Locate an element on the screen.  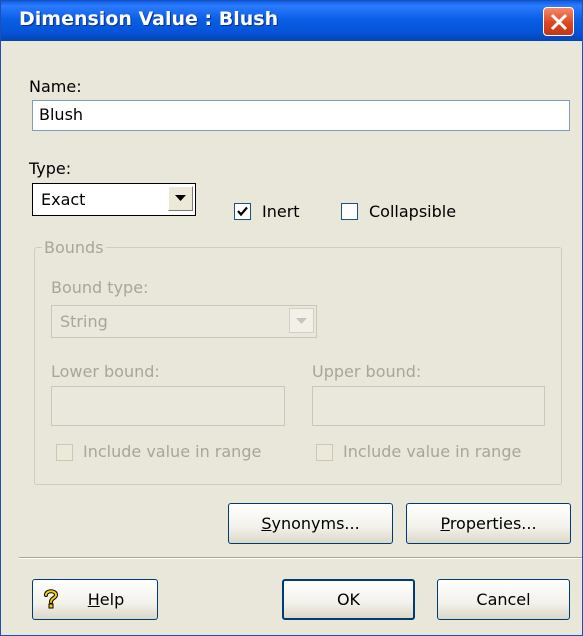
name-label: Name: is located at coordinates (55, 86).